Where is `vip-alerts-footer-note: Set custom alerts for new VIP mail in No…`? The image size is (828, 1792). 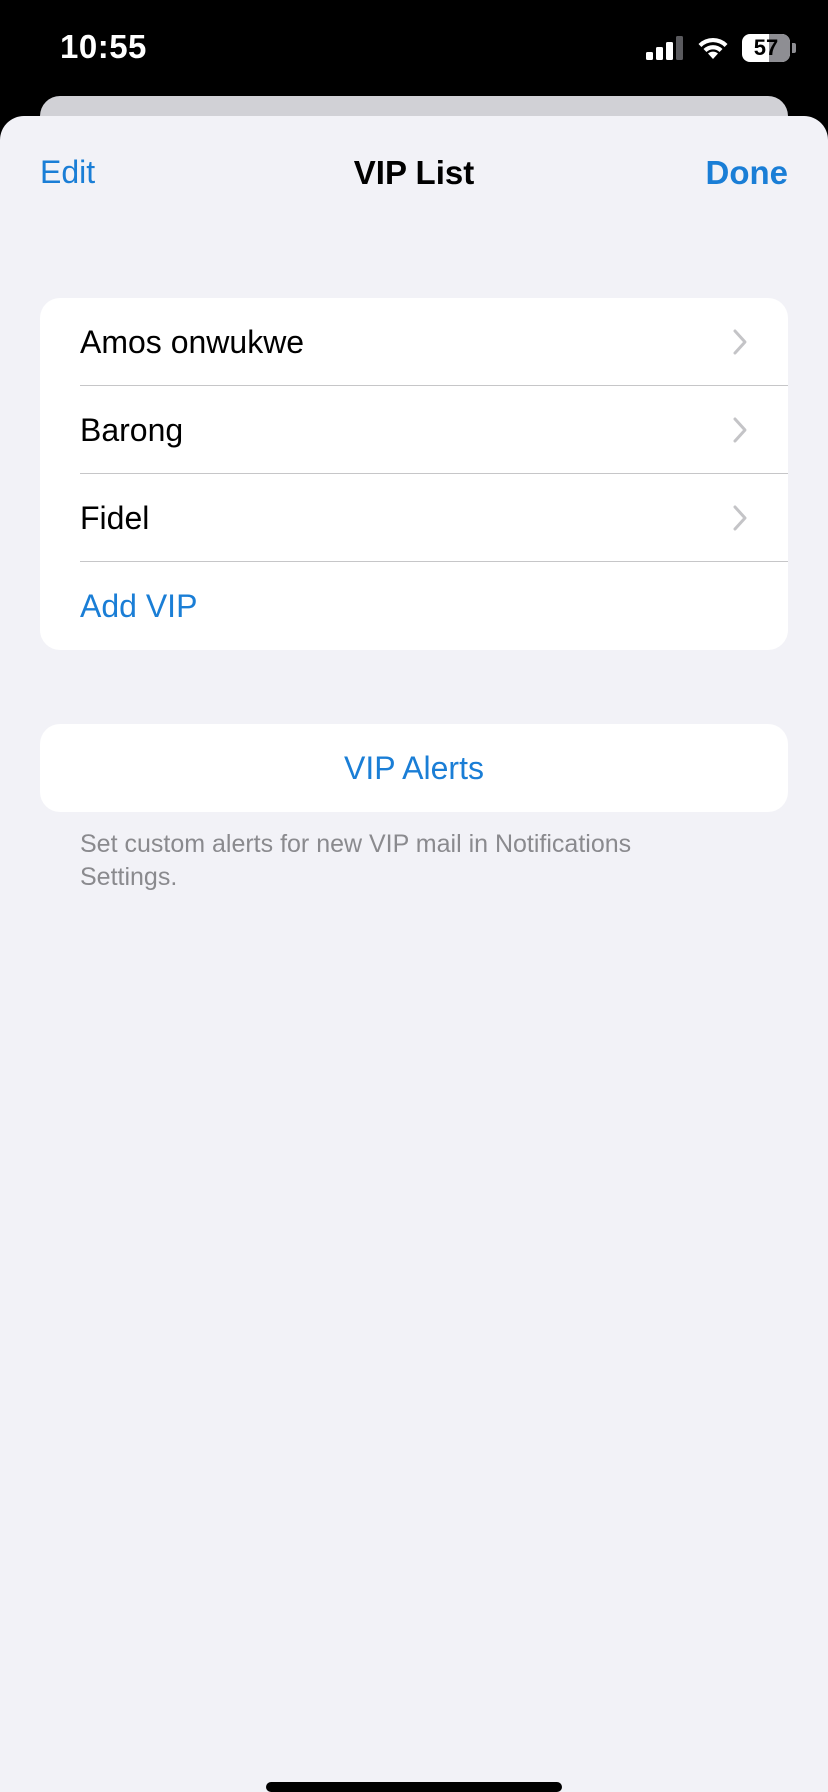 vip-alerts-footer-note: Set custom alerts for new VIP mail in No… is located at coordinates (356, 860).